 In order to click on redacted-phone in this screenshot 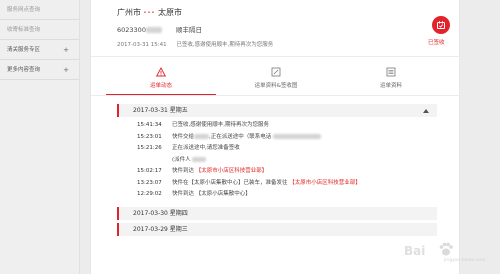, I will do `click(297, 136)`.